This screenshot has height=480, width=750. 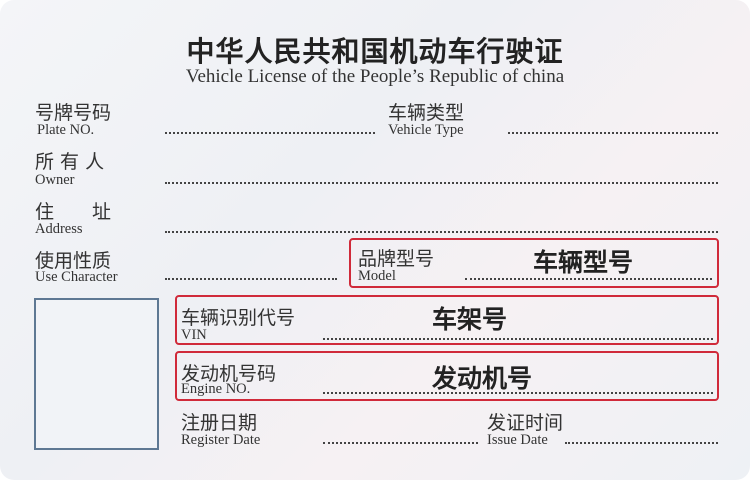 I want to click on vin-label-en: VIN, so click(x=194, y=335).